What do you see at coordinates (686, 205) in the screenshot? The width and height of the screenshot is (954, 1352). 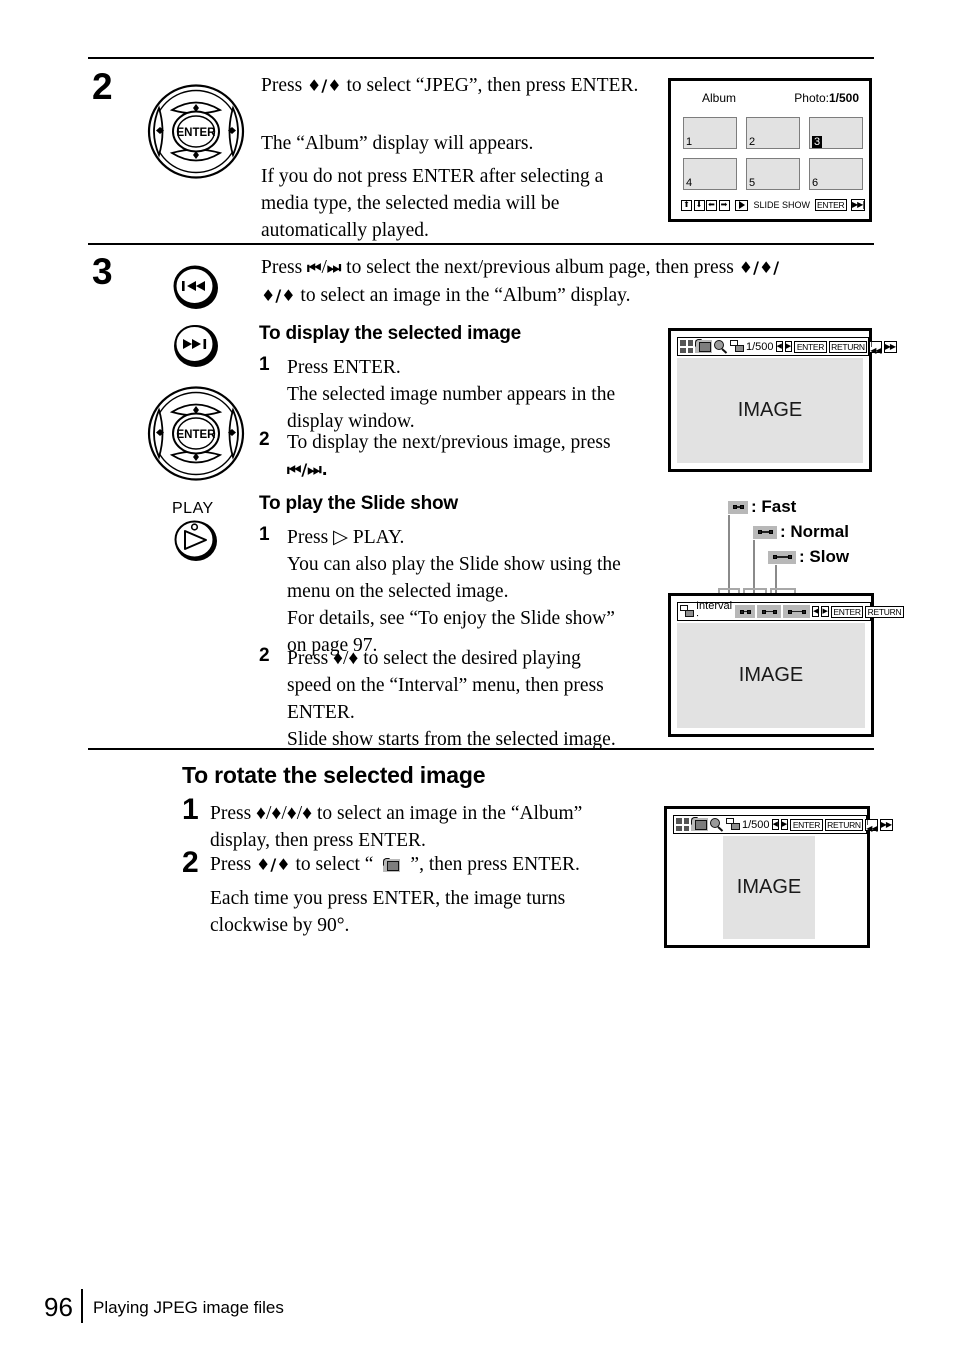 I see `album-arrow-up: ⬆` at bounding box center [686, 205].